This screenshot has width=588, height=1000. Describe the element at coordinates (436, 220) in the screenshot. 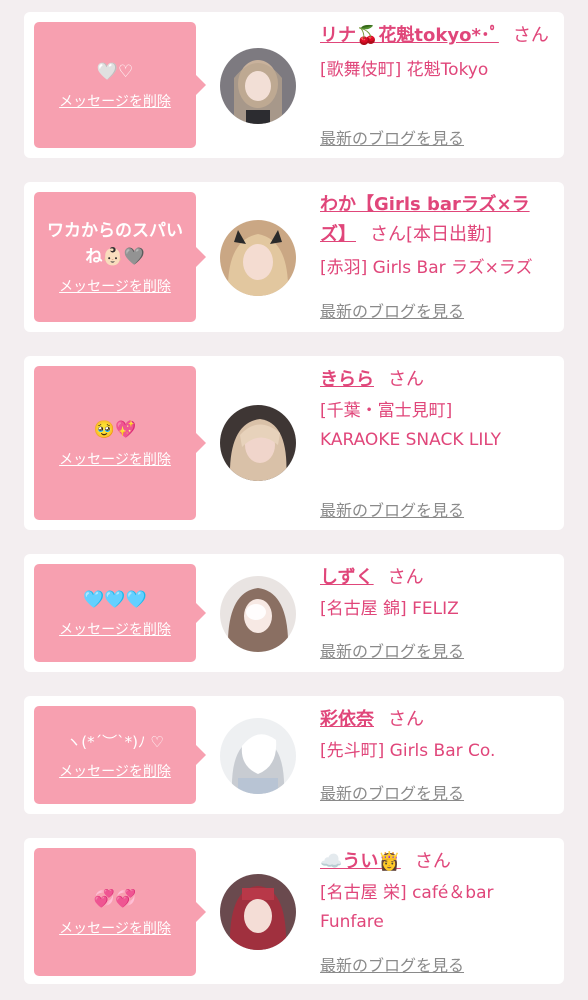

I see `name-line: わか【Girls barラズ×ラズ】 さん[本日出勤]` at that location.